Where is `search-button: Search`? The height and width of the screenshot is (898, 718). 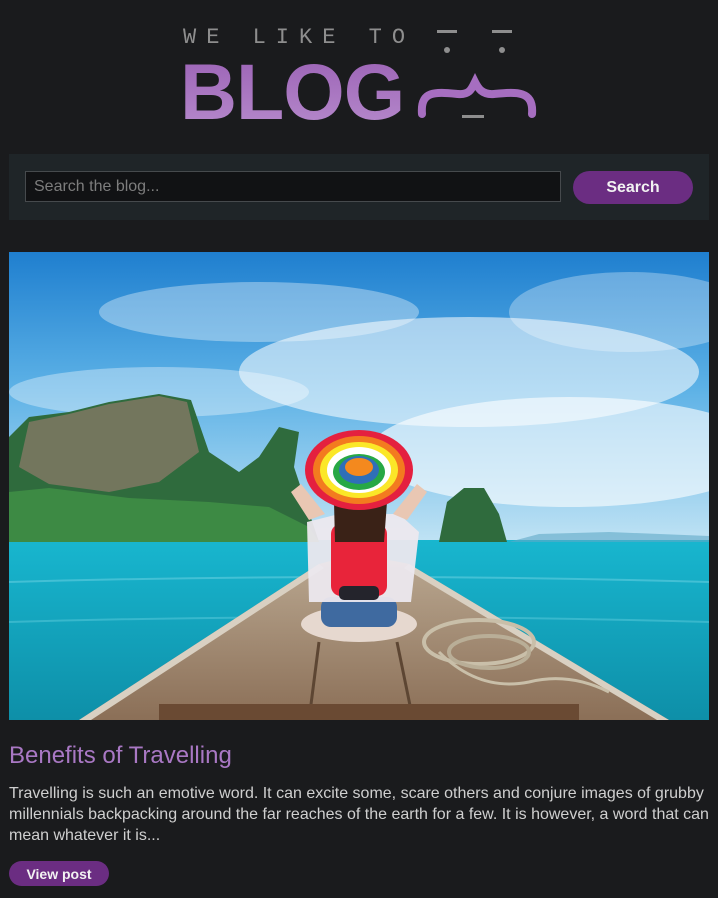 search-button: Search is located at coordinates (633, 187).